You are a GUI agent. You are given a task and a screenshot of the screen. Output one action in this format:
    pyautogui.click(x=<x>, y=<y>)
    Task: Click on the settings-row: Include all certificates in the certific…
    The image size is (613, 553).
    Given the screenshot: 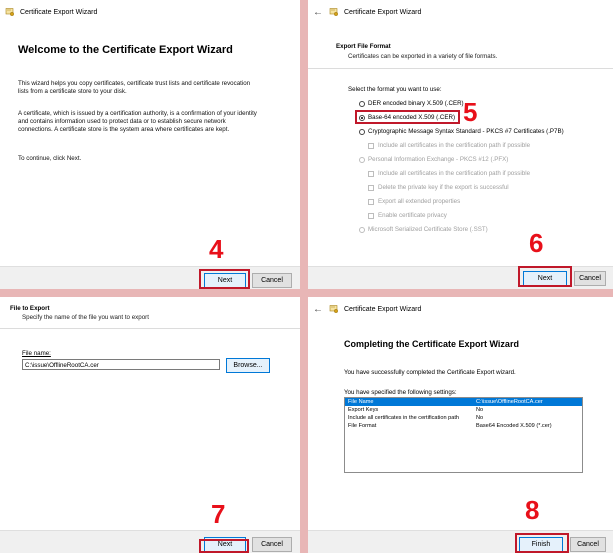 What is the action you would take?
    pyautogui.click(x=463, y=418)
    